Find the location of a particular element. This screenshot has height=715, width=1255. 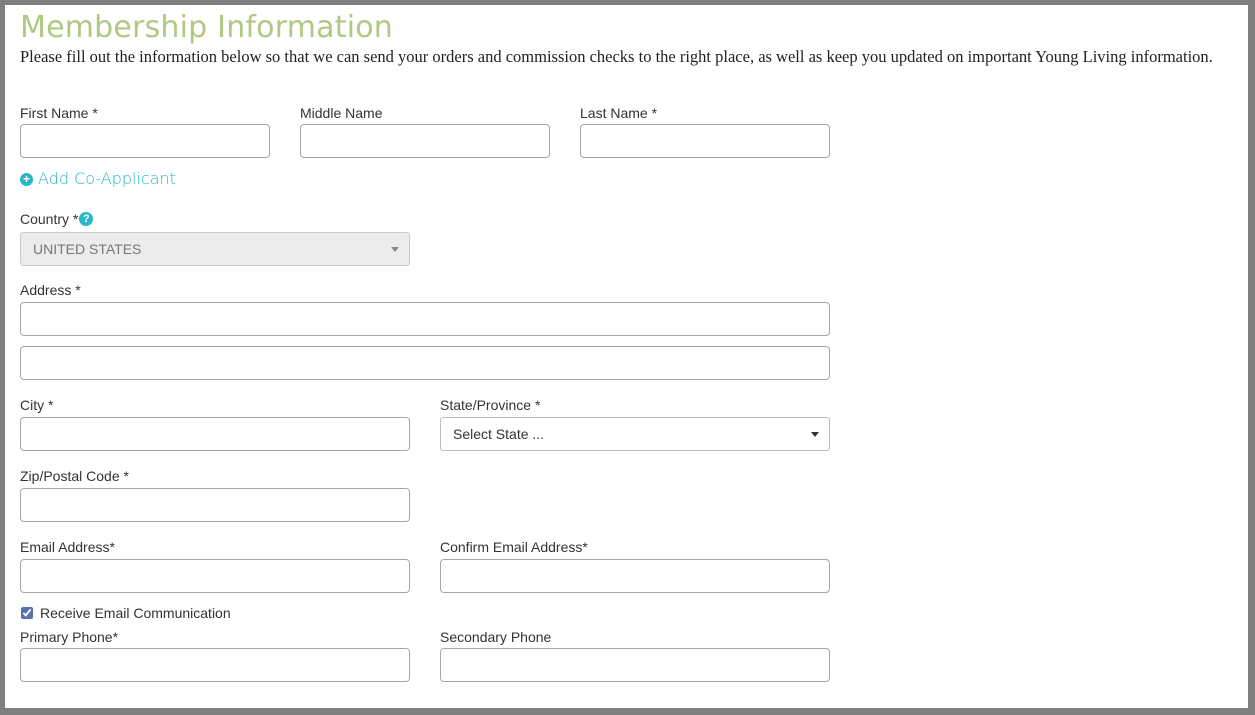

add-co-applicant-label: Add Co-Applicant is located at coordinates (107, 178).